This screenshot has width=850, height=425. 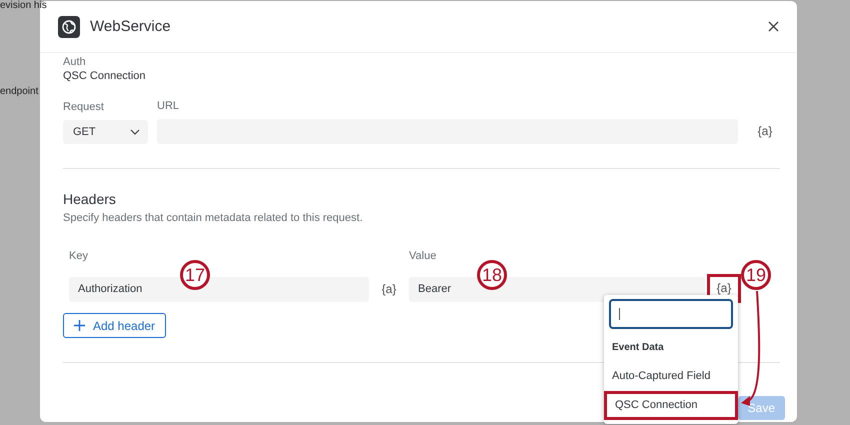 What do you see at coordinates (671, 376) in the screenshot?
I see `dropdown-option: Auto-Captured Field` at bounding box center [671, 376].